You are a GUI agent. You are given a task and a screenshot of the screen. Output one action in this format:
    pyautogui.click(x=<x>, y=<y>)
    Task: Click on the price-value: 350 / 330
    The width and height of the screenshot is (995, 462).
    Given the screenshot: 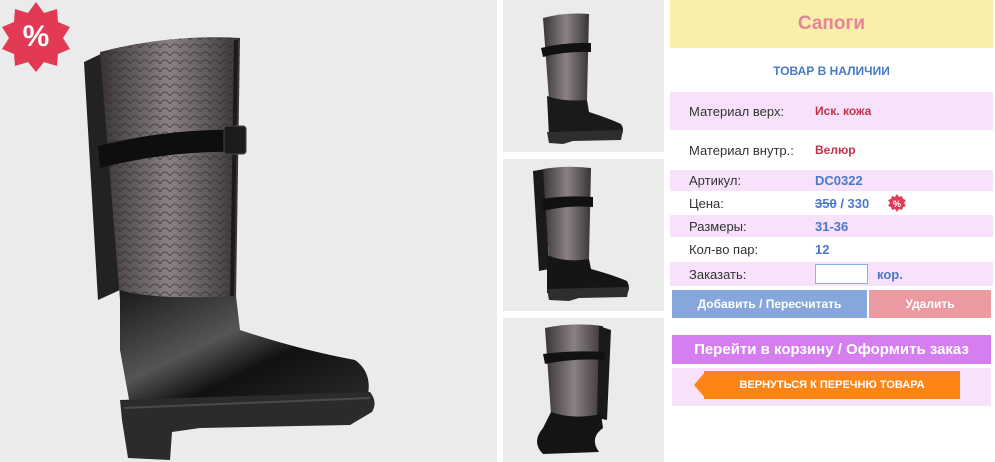 What is the action you would take?
    pyautogui.click(x=842, y=203)
    